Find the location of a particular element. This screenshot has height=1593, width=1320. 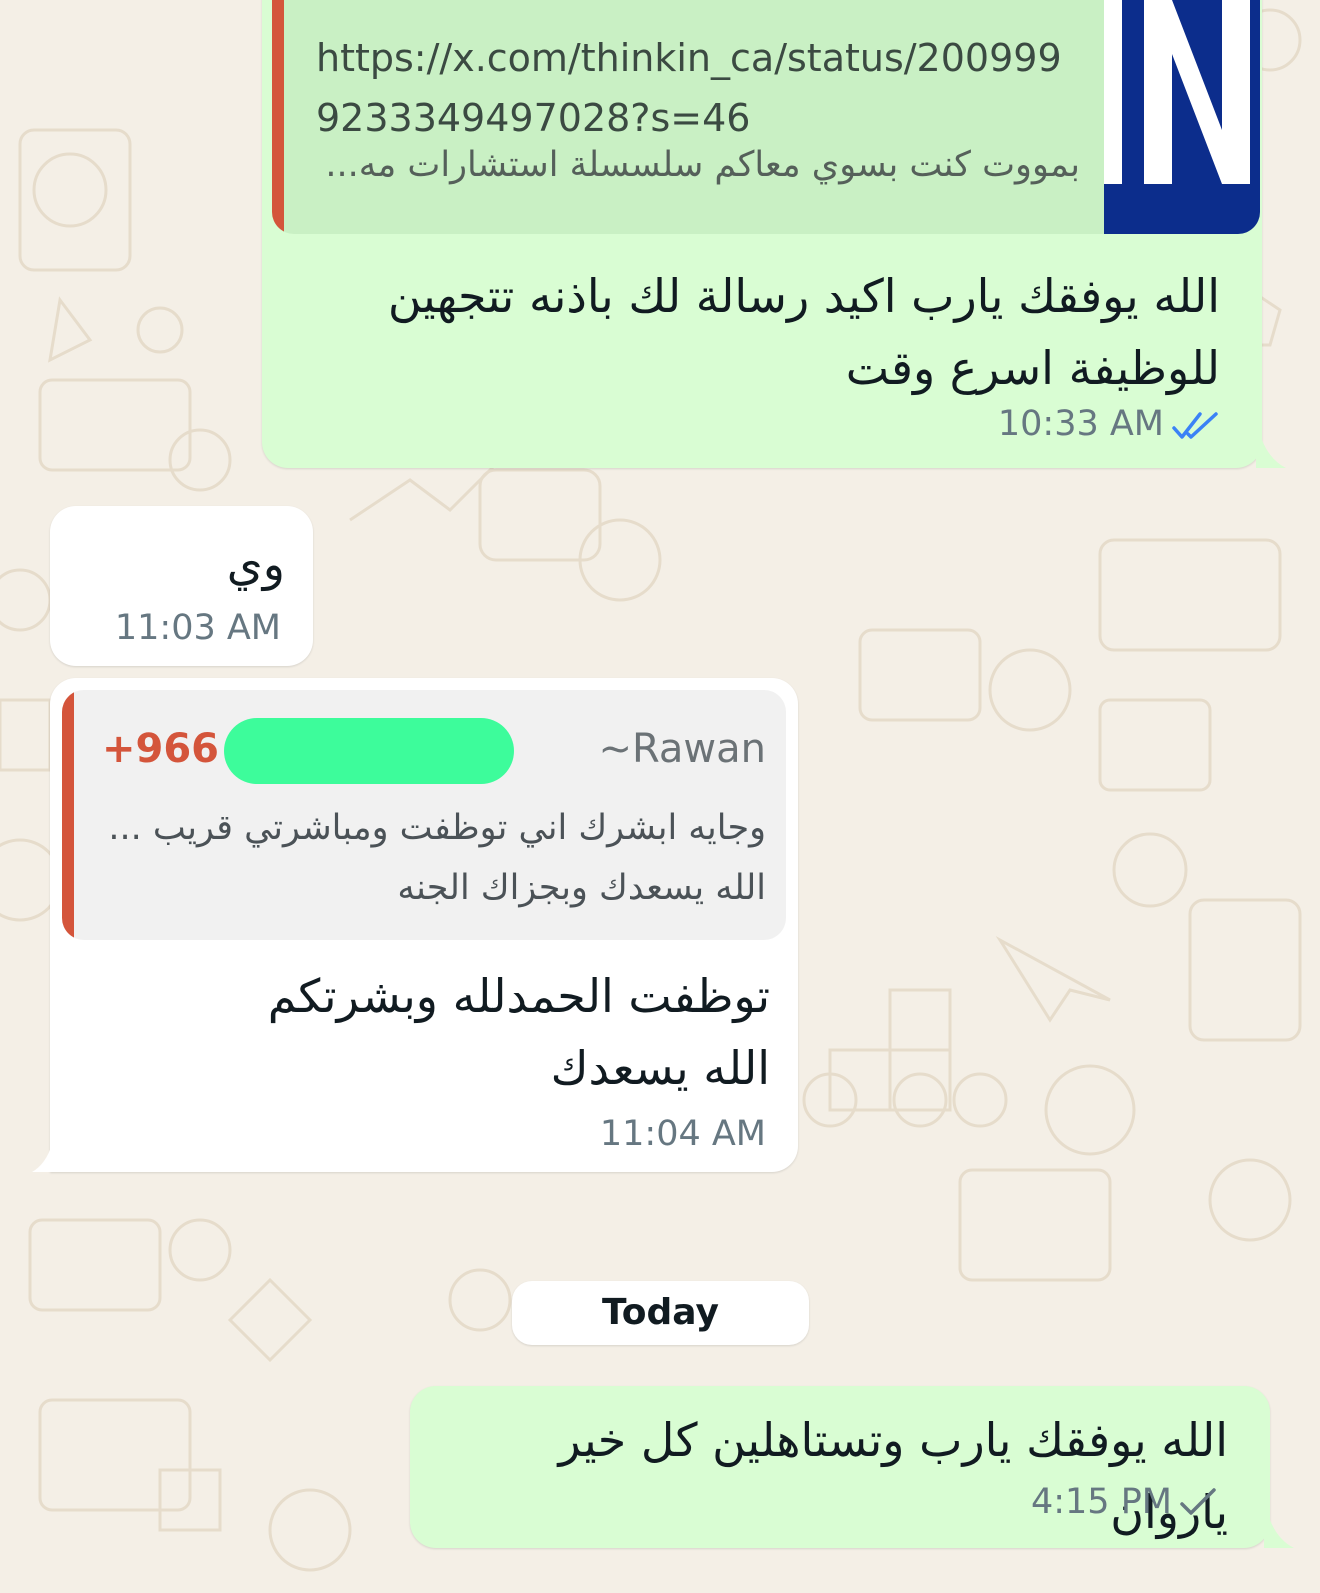

day-separator: Today is located at coordinates (660, 1313).